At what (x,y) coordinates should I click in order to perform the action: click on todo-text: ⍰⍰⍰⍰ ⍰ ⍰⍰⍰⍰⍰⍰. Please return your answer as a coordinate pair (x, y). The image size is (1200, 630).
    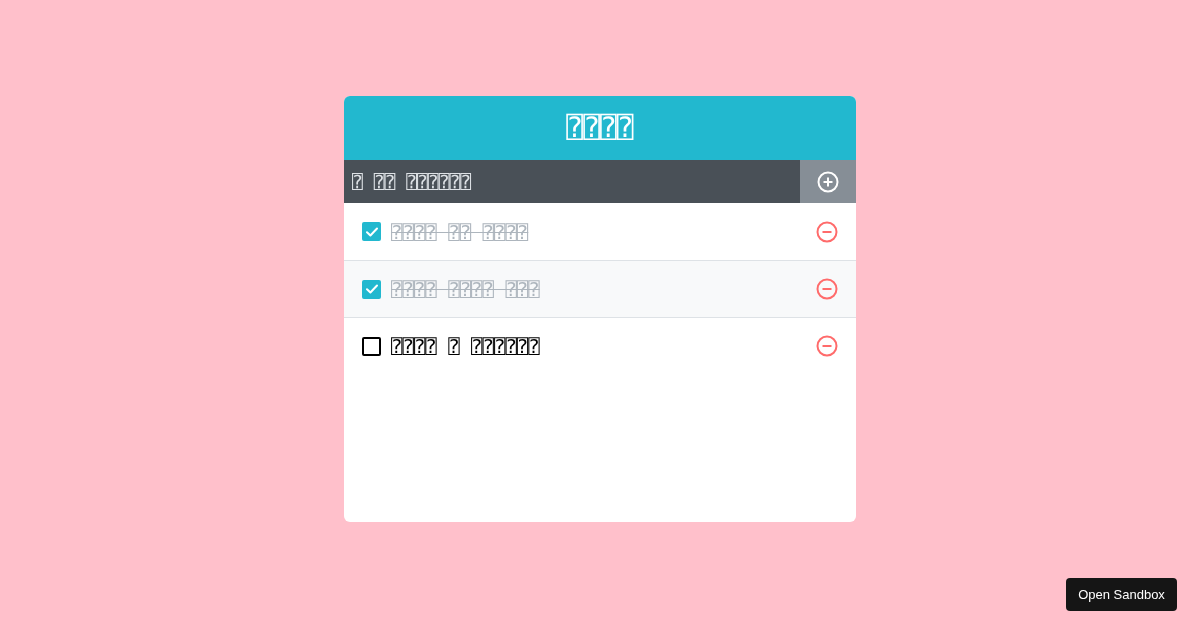
    Looking at the image, I should click on (466, 346).